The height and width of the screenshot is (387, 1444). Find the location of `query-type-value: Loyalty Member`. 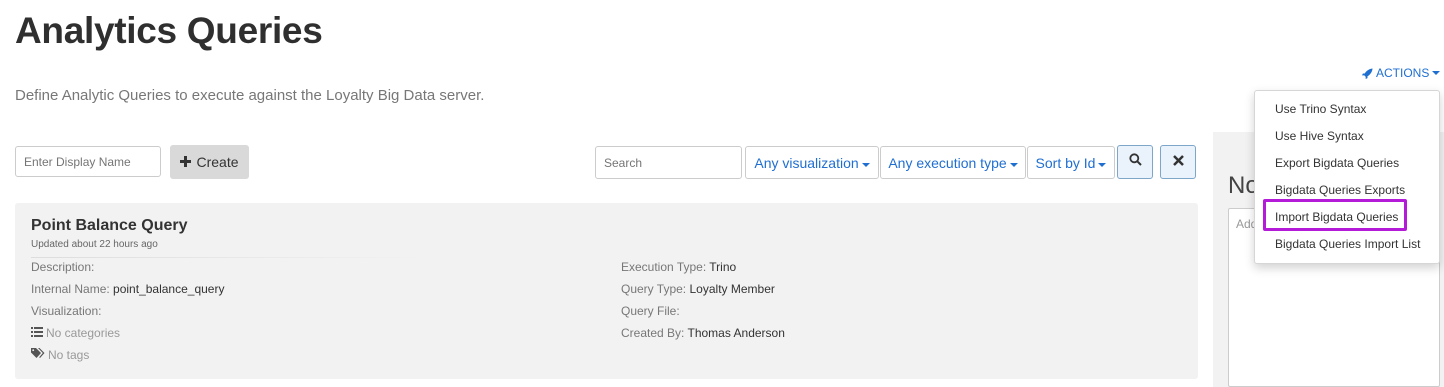

query-type-value: Loyalty Member is located at coordinates (732, 289).